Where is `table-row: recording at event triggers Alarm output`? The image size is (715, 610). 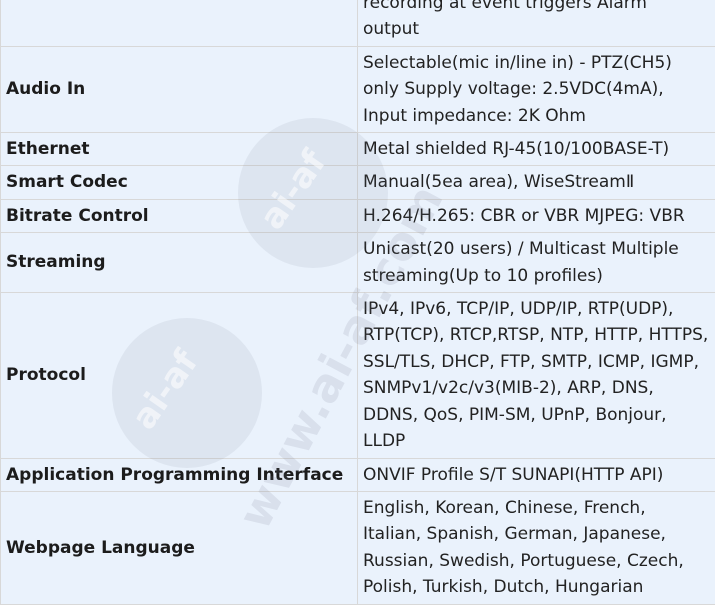
table-row: recording at event triggers Alarm output is located at coordinates (357, 23).